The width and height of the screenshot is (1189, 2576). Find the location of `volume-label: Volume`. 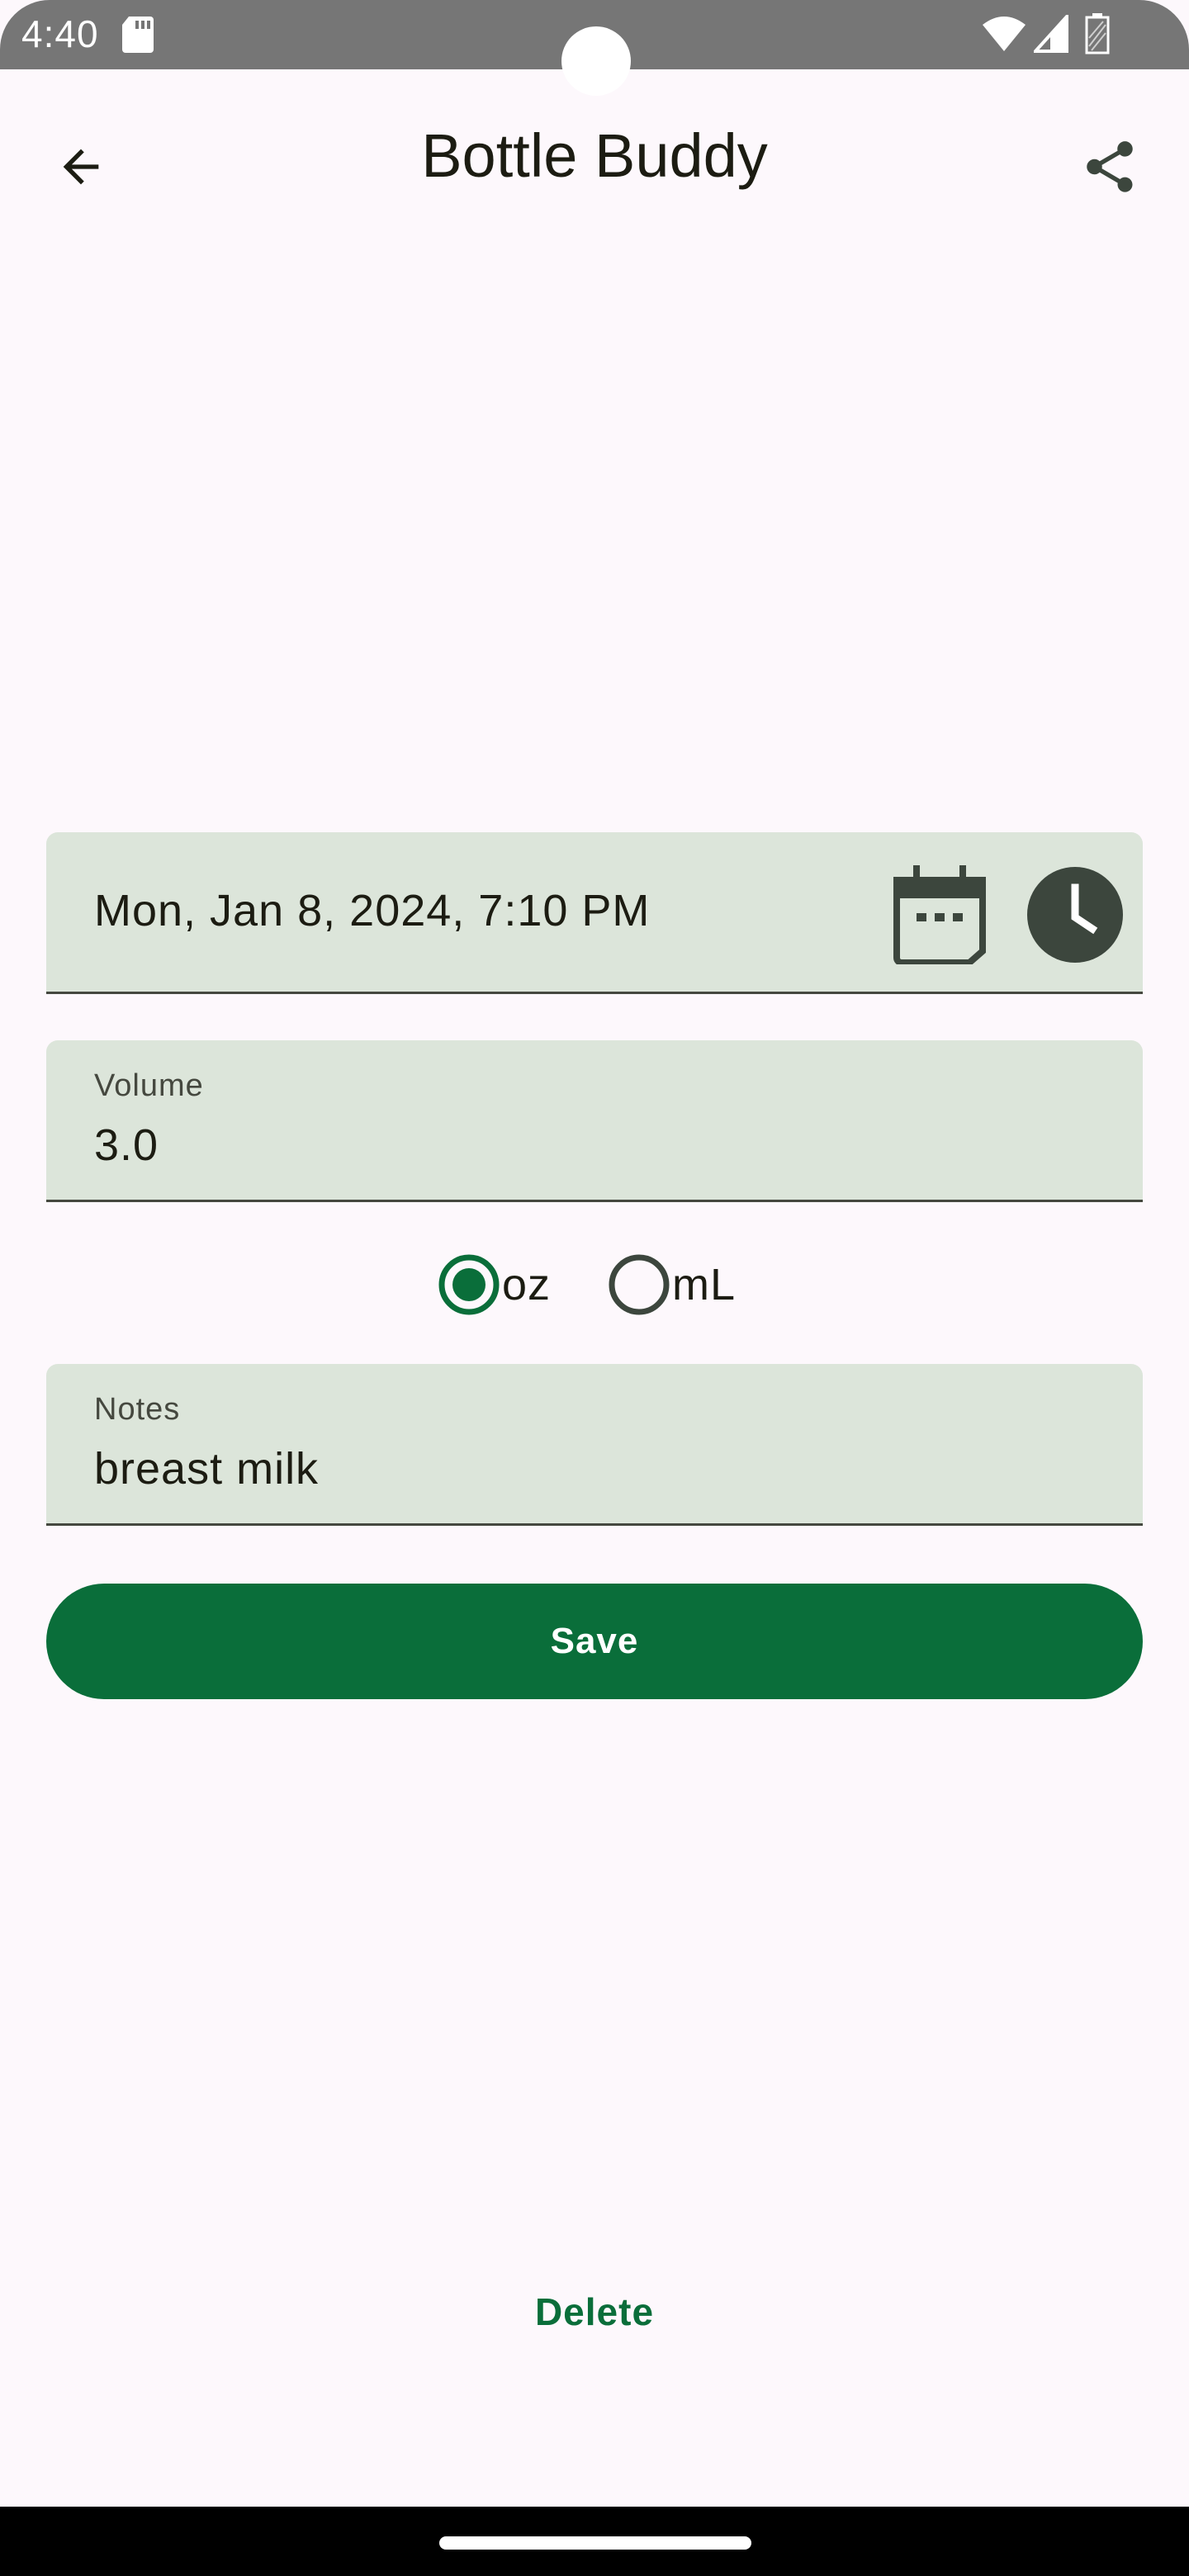

volume-label: Volume is located at coordinates (149, 1085).